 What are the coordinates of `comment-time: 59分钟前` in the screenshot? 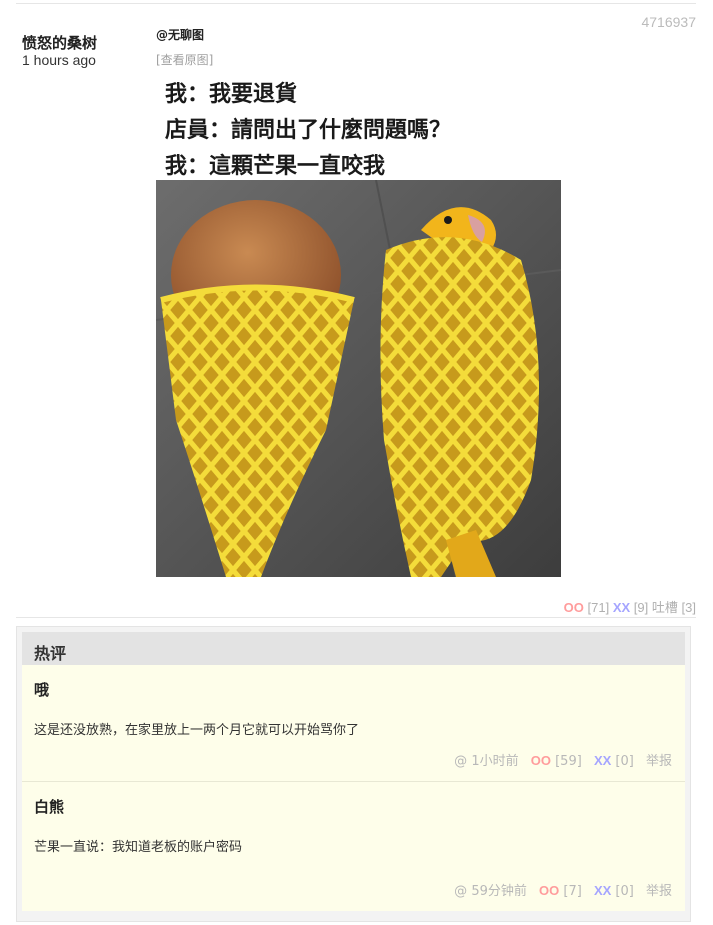 It's located at (499, 891).